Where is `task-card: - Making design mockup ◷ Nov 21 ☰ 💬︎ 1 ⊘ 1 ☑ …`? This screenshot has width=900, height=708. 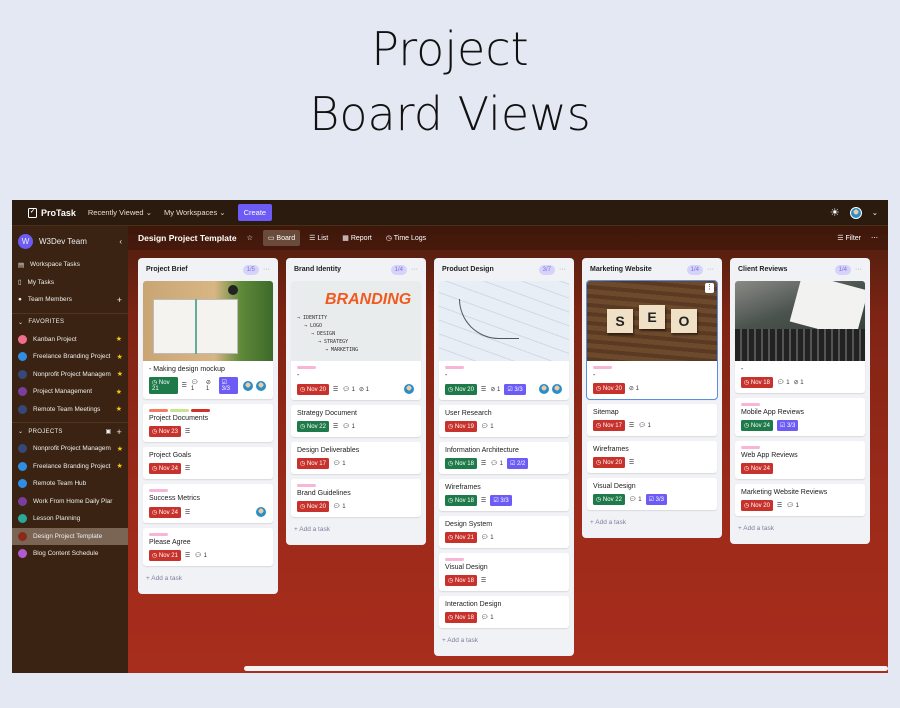
task-card: - Making design mockup ◷ Nov 21 ☰ 💬︎ 1 ⊘ 1 ☑ … is located at coordinates (208, 340).